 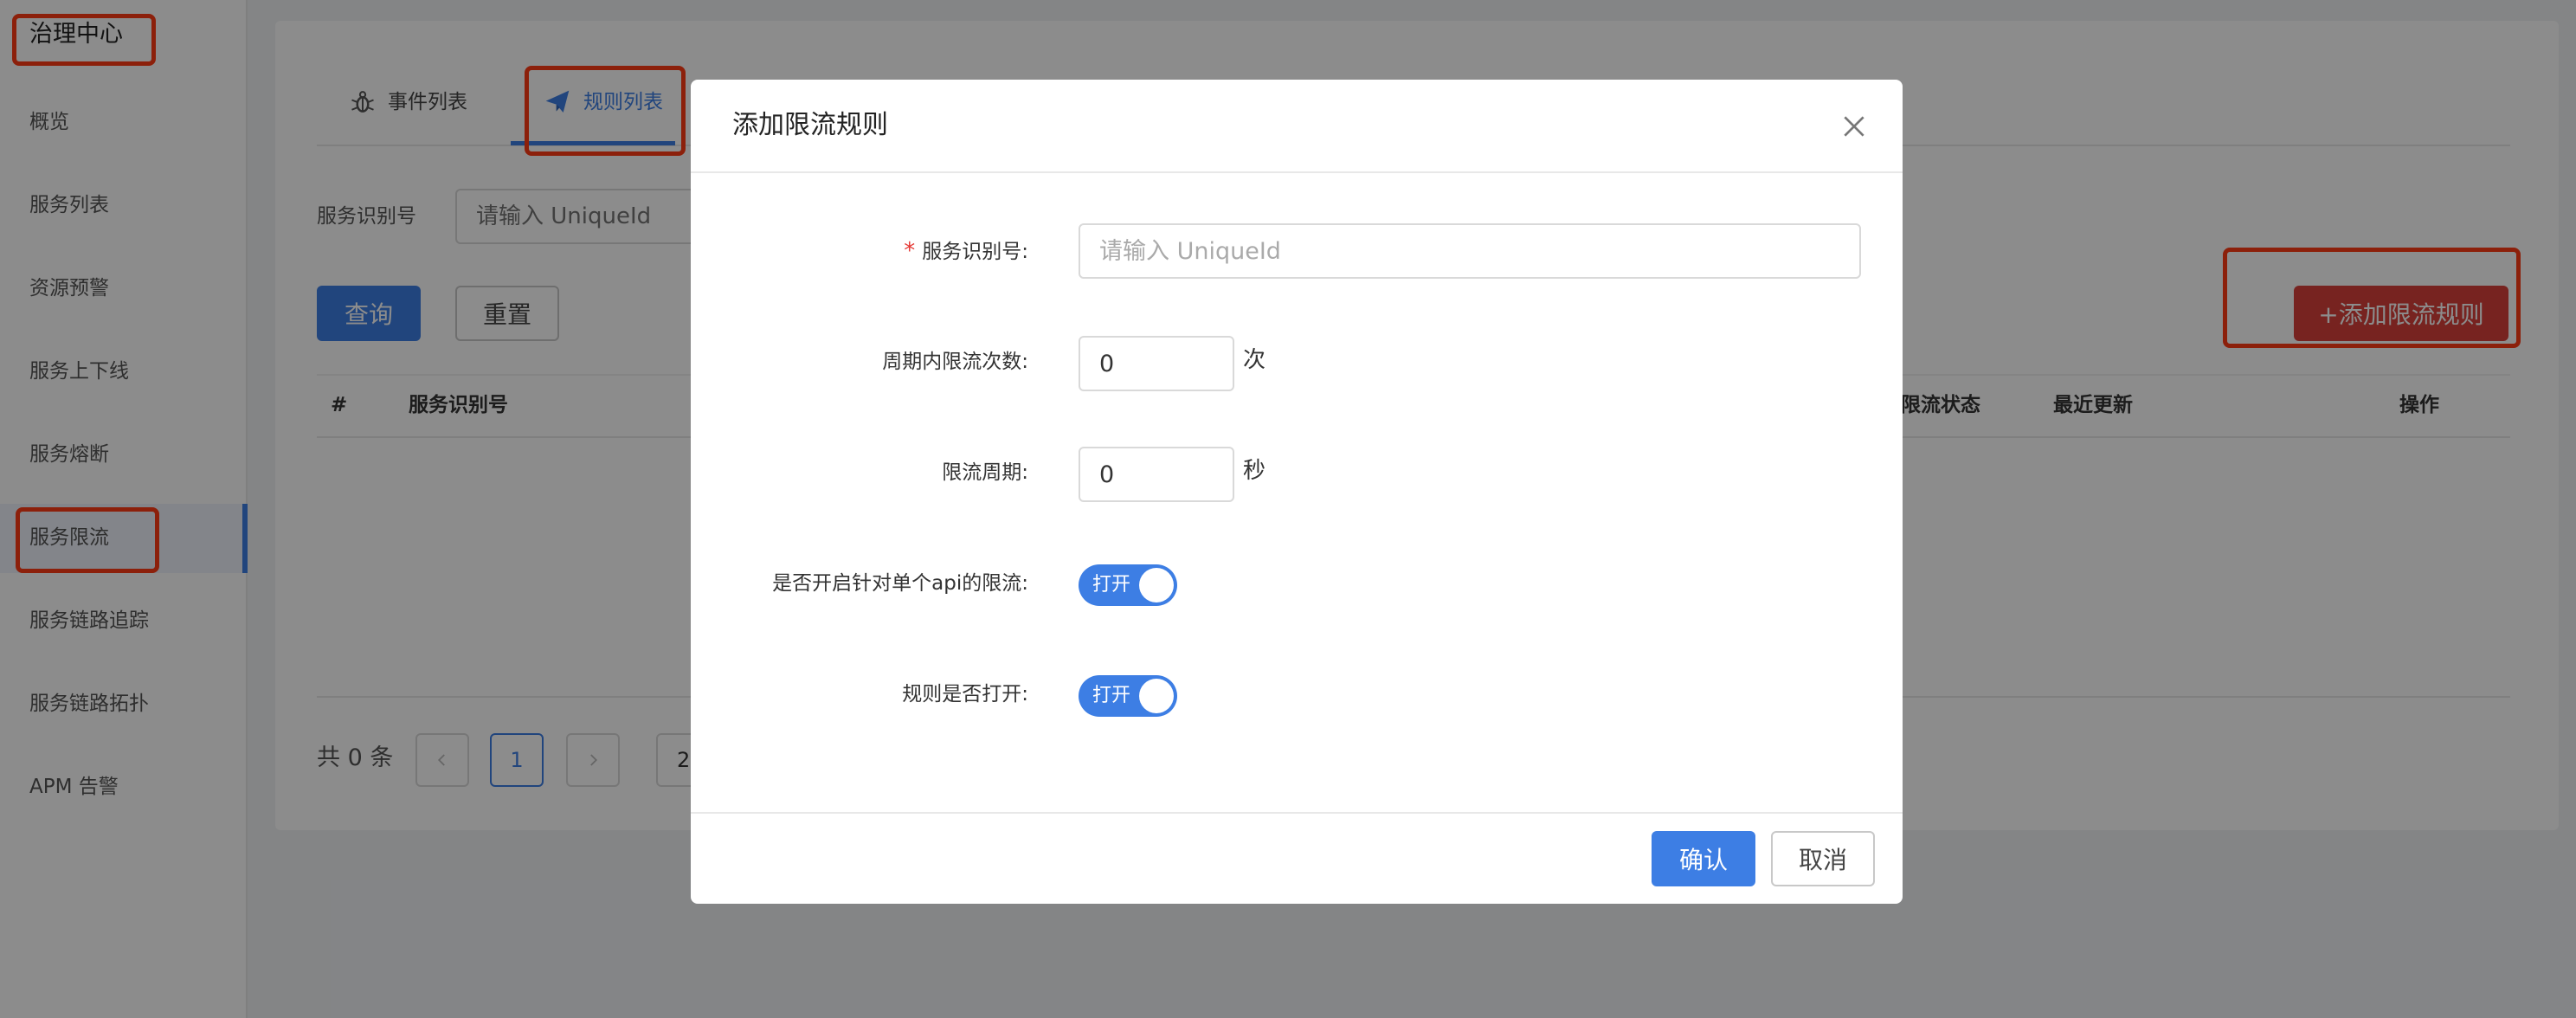 I want to click on confirm-button: 确认, so click(x=1703, y=859).